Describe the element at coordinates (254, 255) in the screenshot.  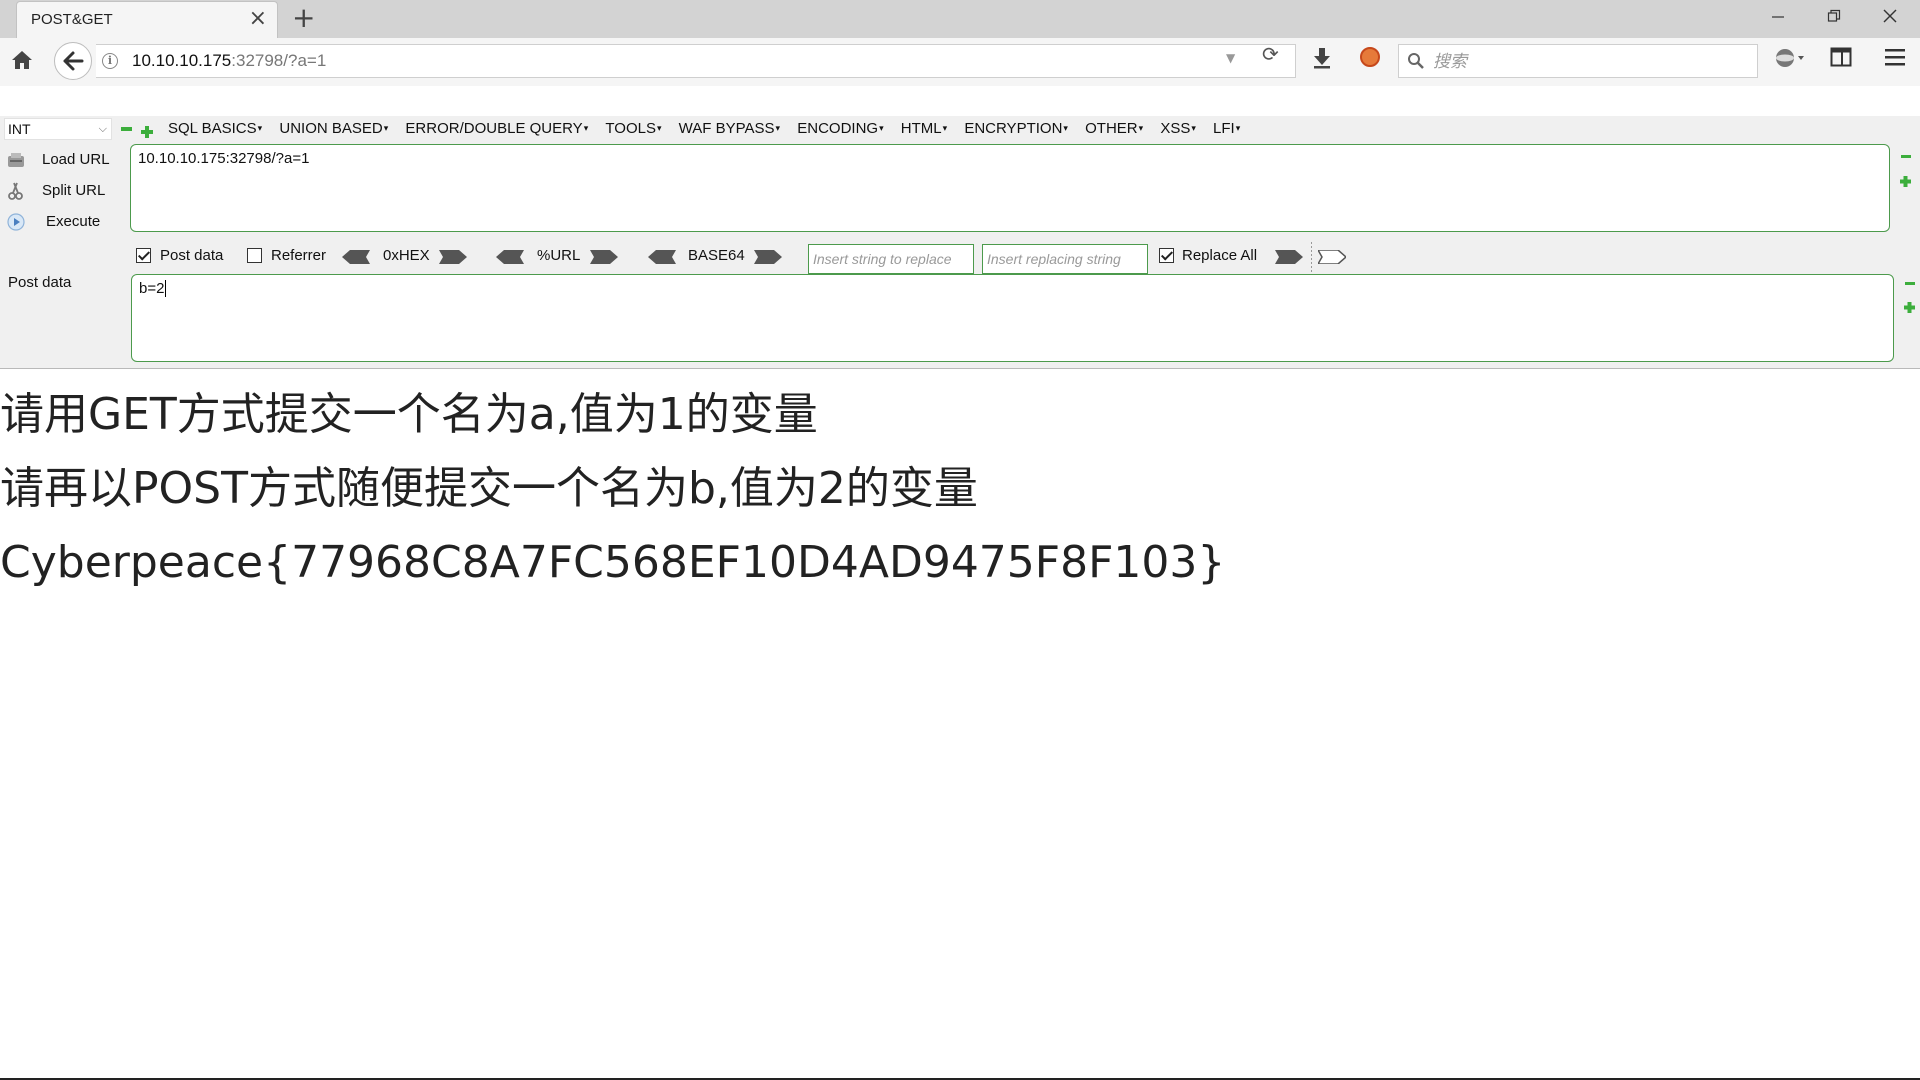
I see `referrer-checkbox` at that location.